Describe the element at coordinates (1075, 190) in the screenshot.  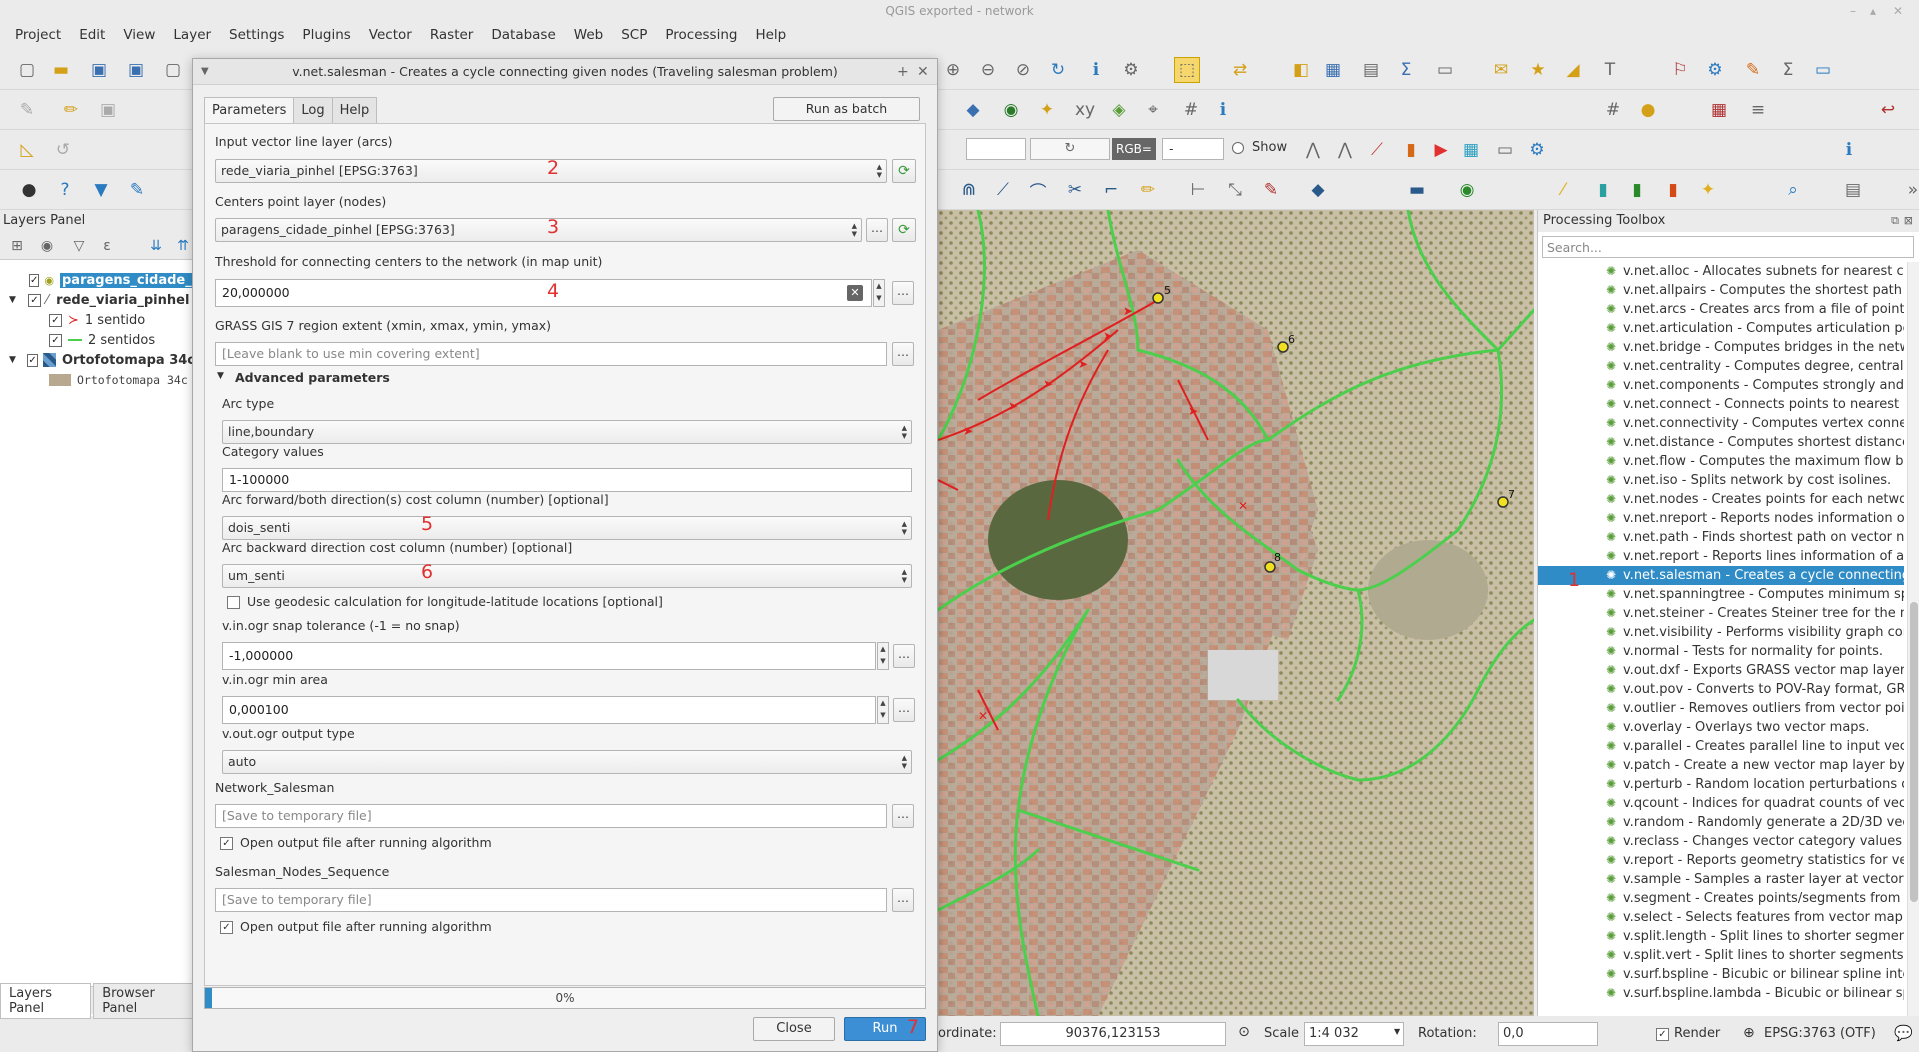
I see `split-icon: ✂` at that location.